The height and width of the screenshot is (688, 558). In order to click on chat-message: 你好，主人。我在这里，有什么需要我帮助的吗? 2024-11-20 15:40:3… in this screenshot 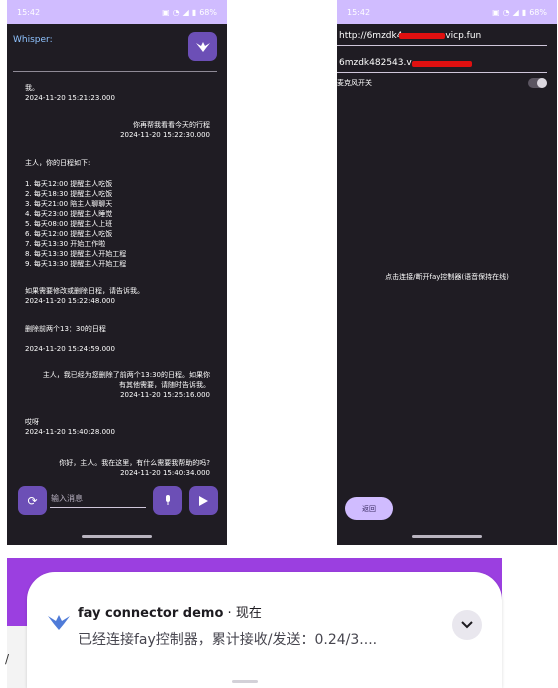, I will do `click(134, 468)`.